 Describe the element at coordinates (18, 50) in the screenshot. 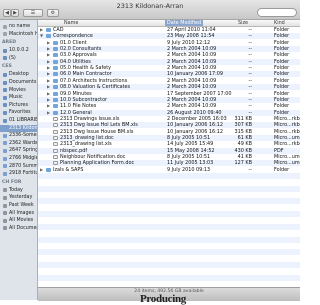

I see `sidebar-item: 10.0.0.2` at that location.